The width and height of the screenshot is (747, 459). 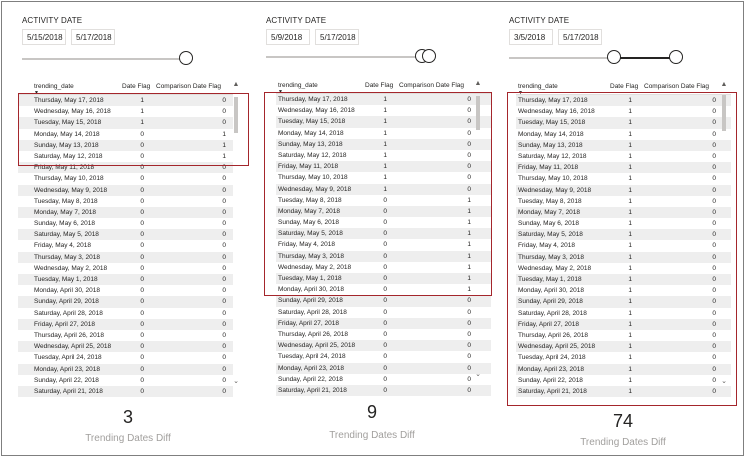 What do you see at coordinates (125, 290) in the screenshot?
I see `table-row: Monday, April 30, 2018 0 0` at bounding box center [125, 290].